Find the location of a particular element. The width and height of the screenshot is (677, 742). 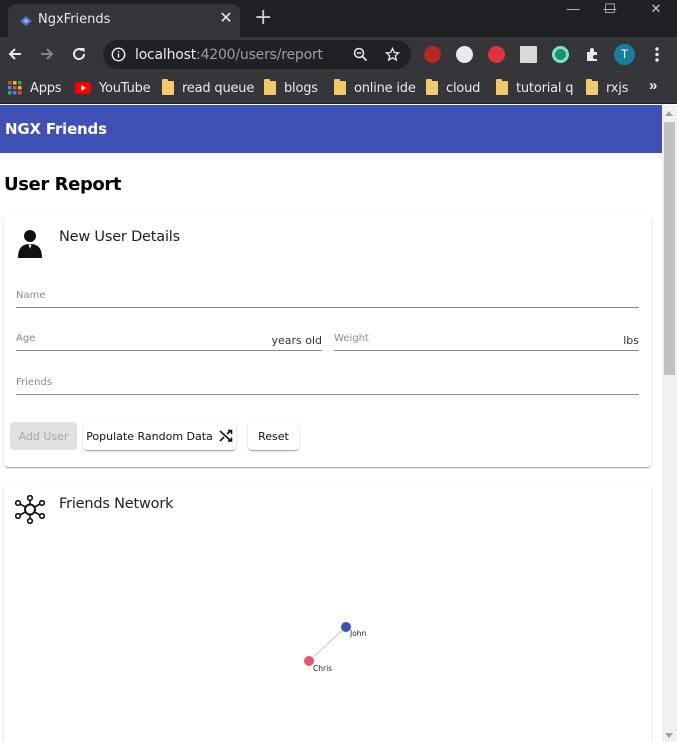

bookmark-apps: Apps is located at coordinates (35, 88).